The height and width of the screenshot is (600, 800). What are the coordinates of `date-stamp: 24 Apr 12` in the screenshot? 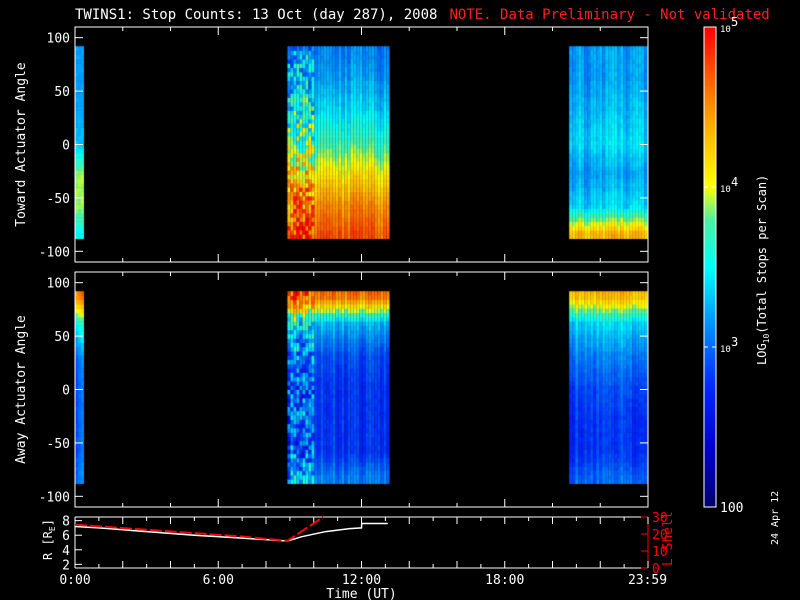 It's located at (775, 517).